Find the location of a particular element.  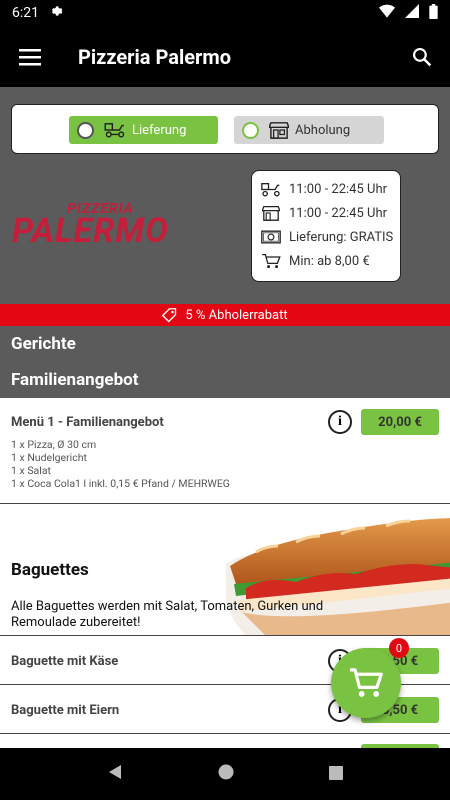

min-order-text: Min: ab 8,00 € is located at coordinates (329, 261).